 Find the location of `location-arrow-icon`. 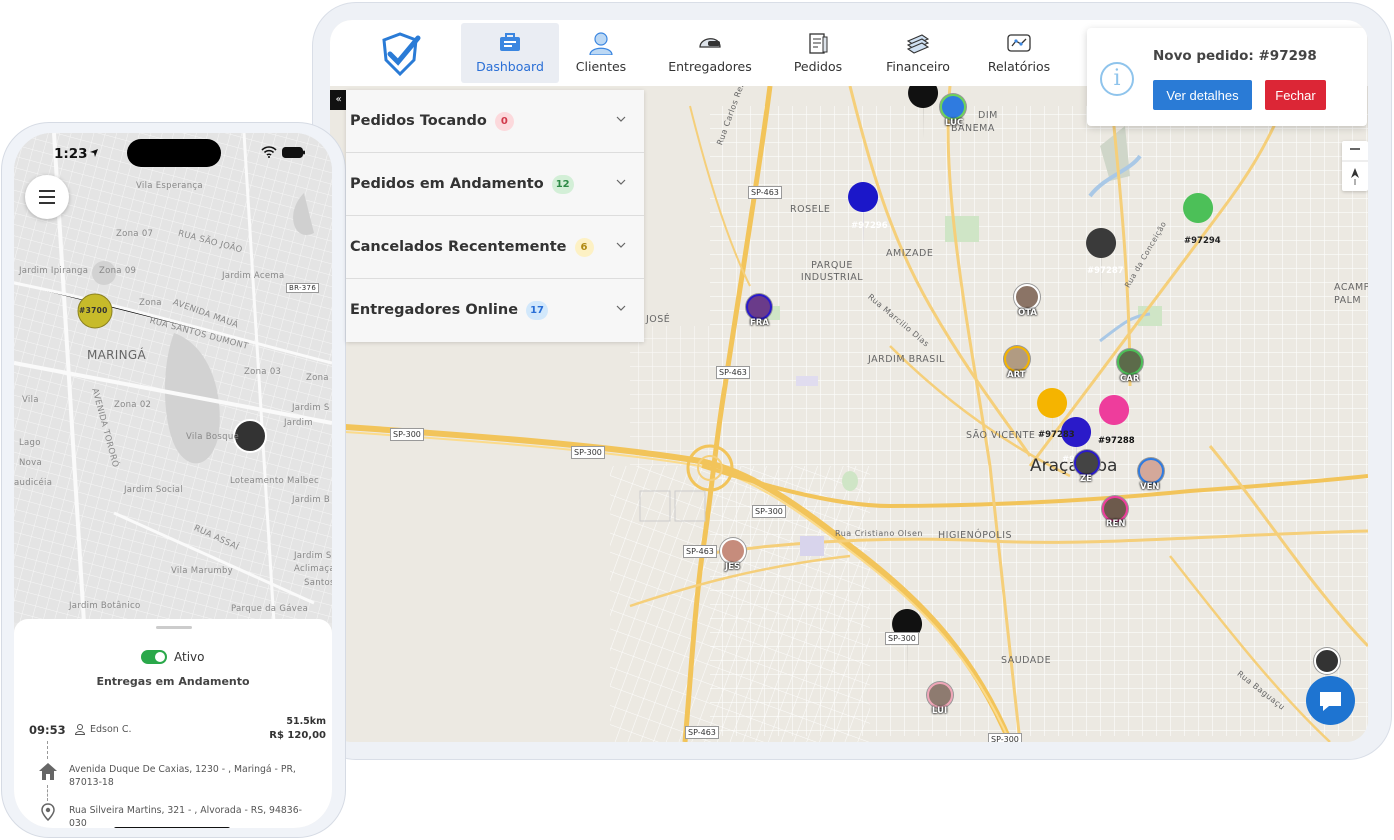

location-arrow-icon is located at coordinates (94, 153).